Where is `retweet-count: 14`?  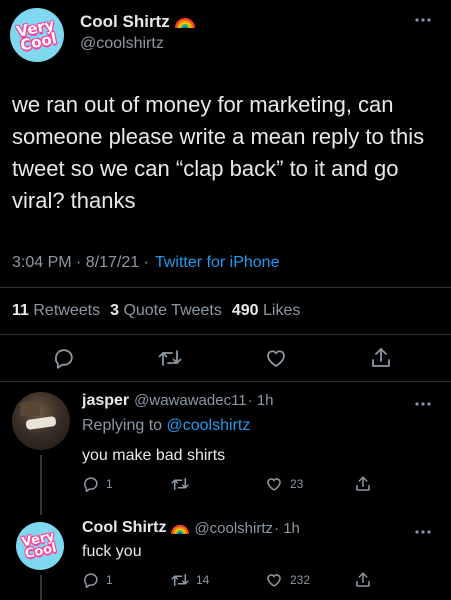
retweet-count: 14 is located at coordinates (203, 580).